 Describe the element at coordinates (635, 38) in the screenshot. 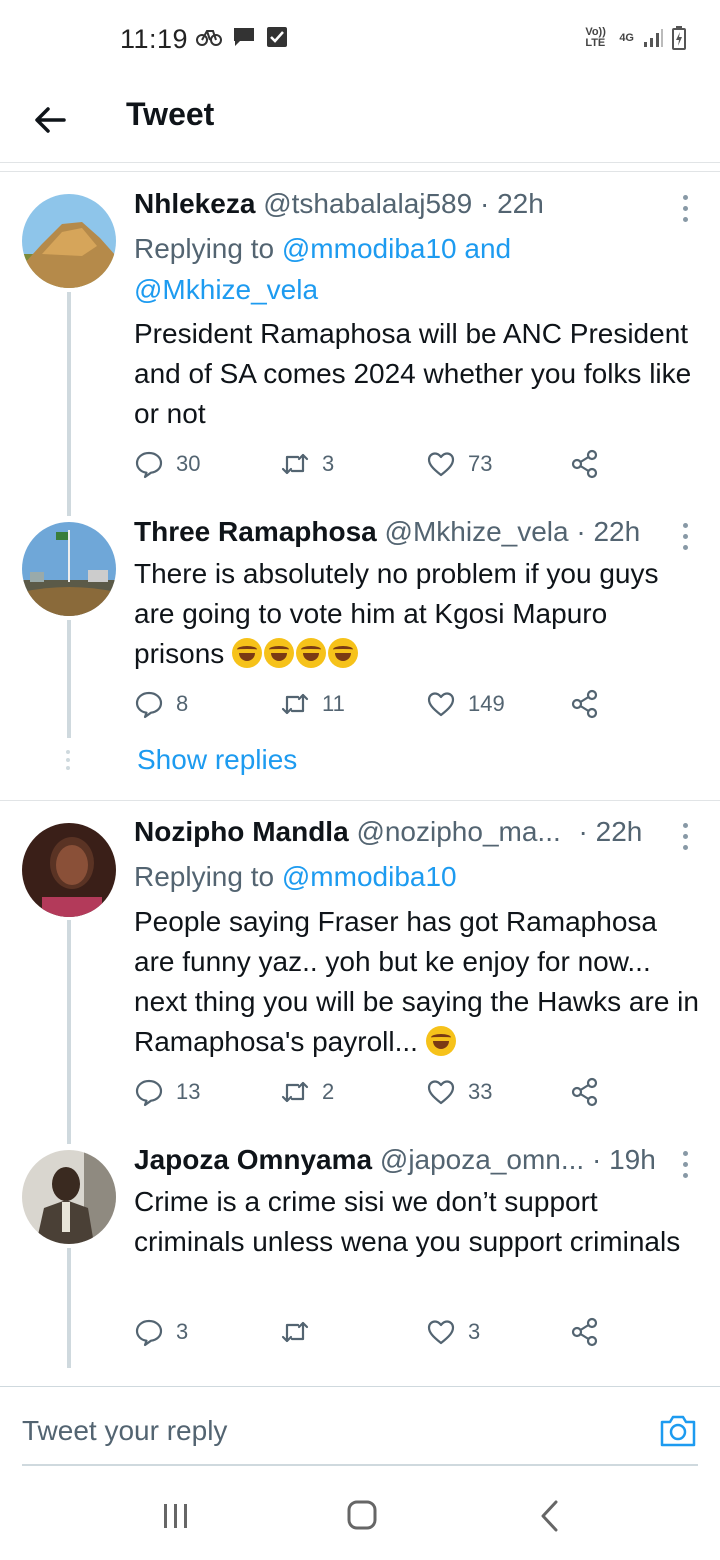

I see `status-right: Vo)) LTE 4G` at that location.